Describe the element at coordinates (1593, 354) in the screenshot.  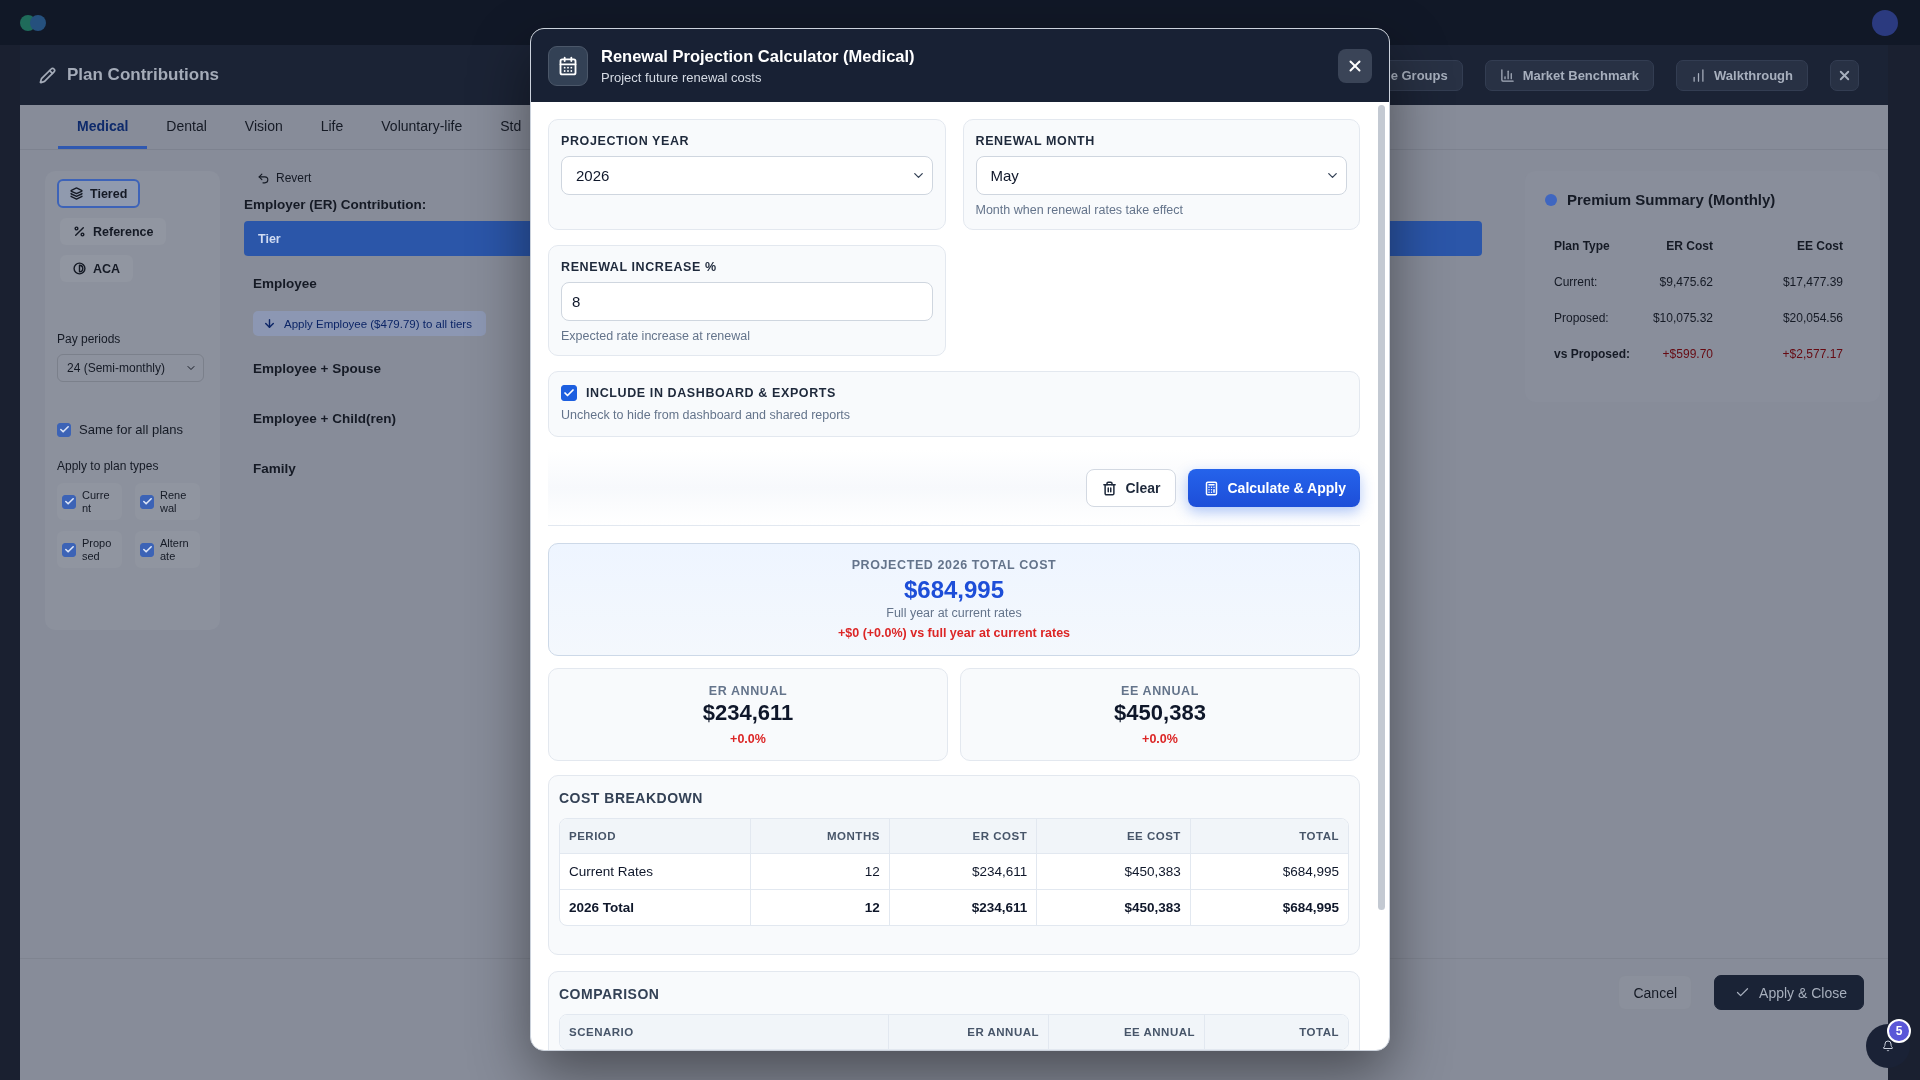
I see `row-label: vs Proposed:` at that location.